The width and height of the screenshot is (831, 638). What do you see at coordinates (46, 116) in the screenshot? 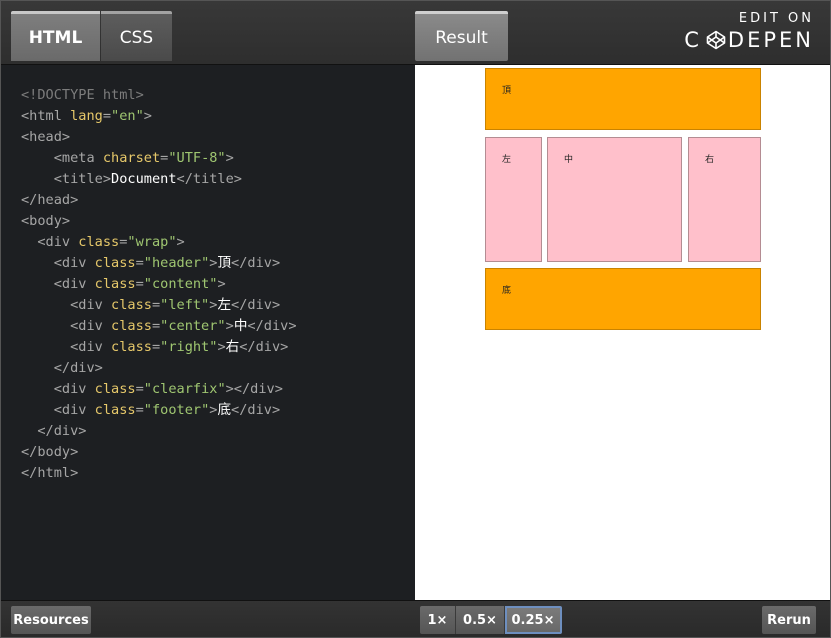
I see `code-token: <html` at bounding box center [46, 116].